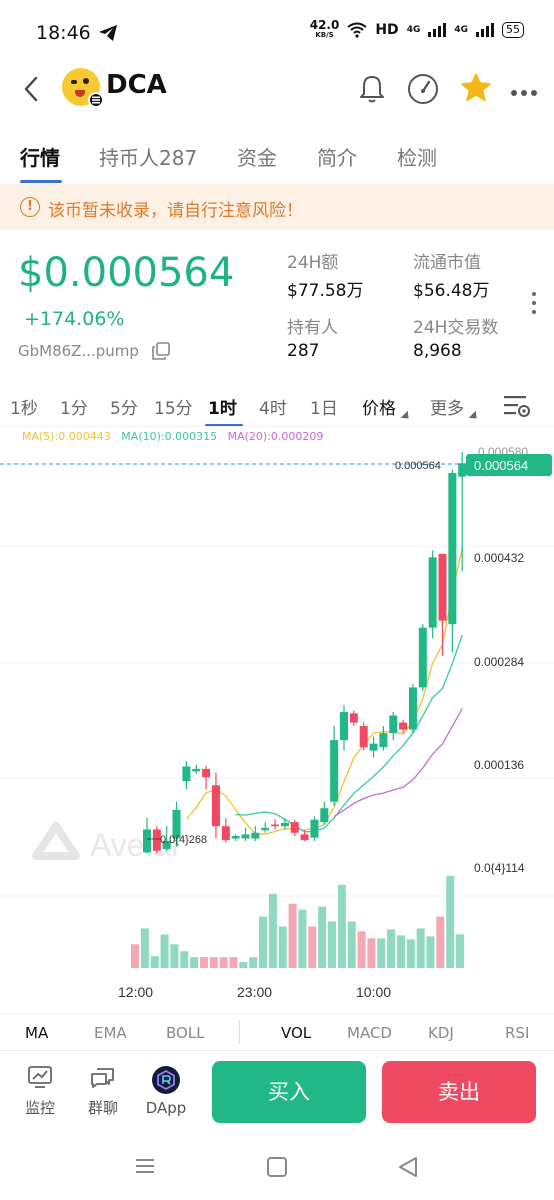  Describe the element at coordinates (501, 465) in the screenshot. I see `last-price-badge-text: 0.000564` at that location.